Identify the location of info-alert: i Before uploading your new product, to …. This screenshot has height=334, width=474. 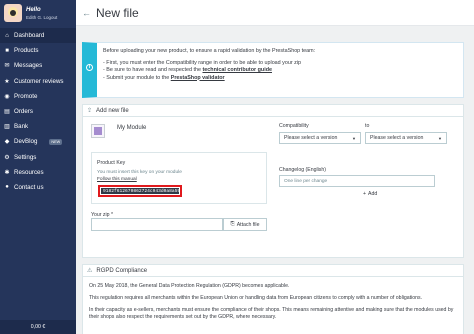
(273, 70).